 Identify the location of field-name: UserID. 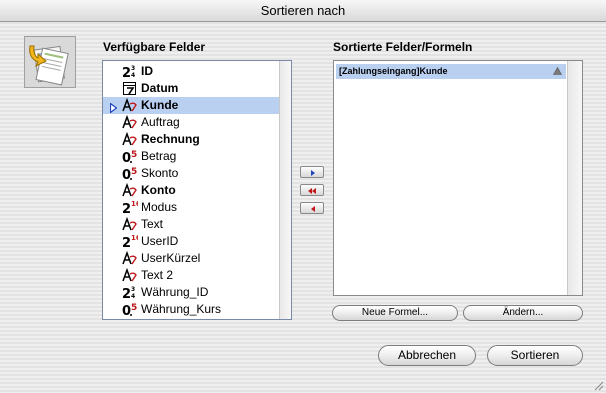
(160, 241).